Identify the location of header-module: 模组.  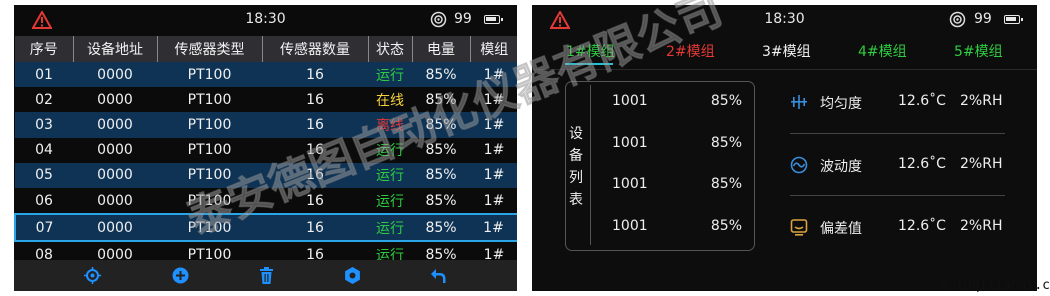
(493, 49).